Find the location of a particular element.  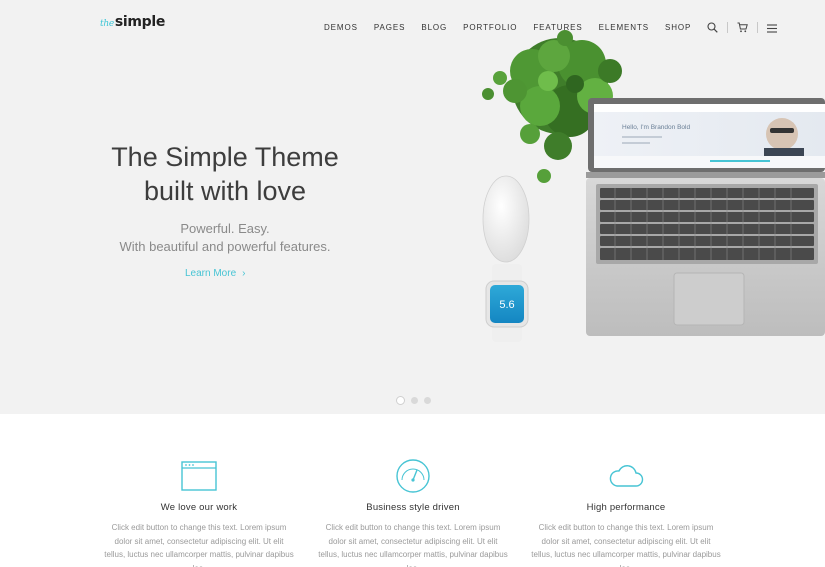

slider-pagination is located at coordinates (413, 400).